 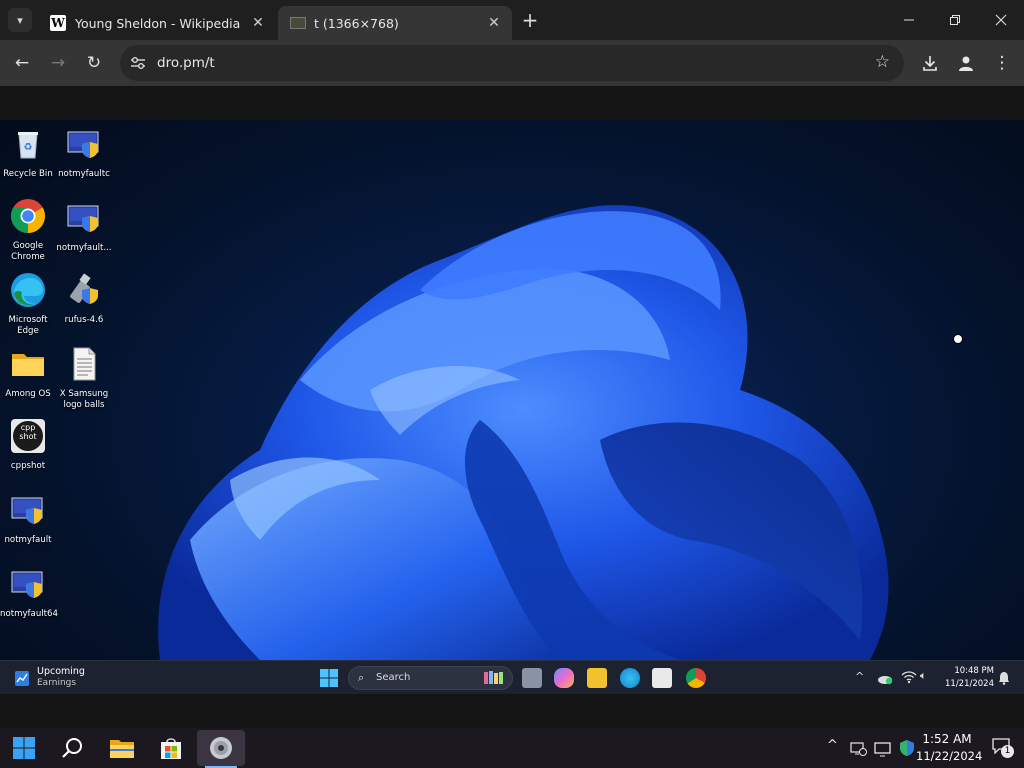 I want to click on arrow-right-icon: →, so click(x=58, y=63).